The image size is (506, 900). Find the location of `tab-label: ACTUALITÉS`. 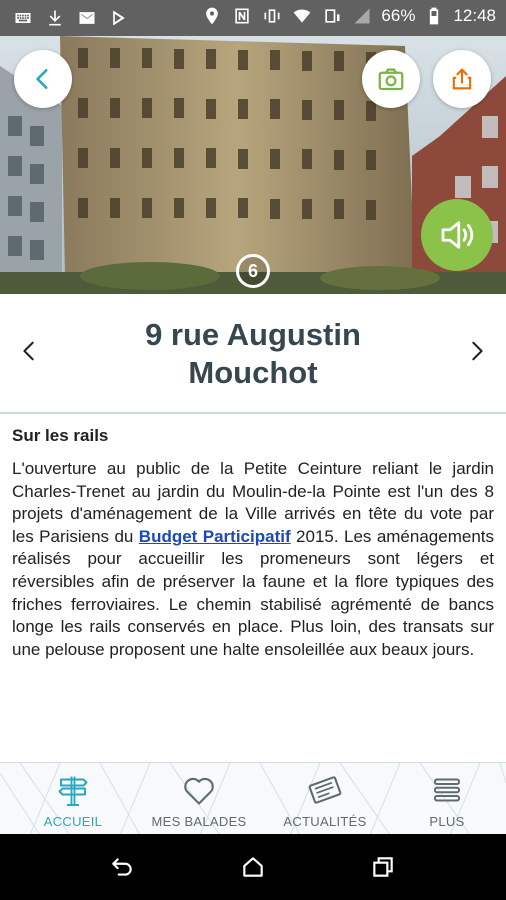

tab-label: ACTUALITÉS is located at coordinates (325, 821).